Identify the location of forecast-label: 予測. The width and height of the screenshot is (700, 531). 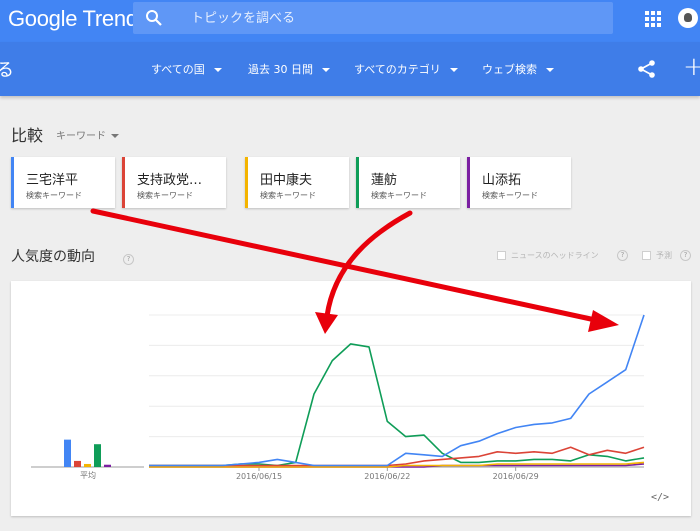
(664, 255).